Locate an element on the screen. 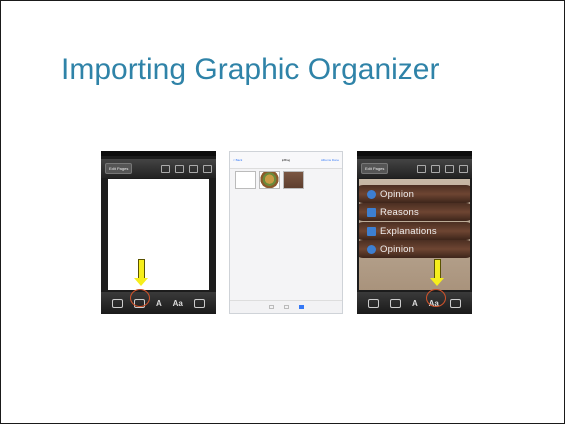 The height and width of the screenshot is (424, 565). screenshot-photo-picker: < Back ipBlog Albums Done is located at coordinates (286, 232).